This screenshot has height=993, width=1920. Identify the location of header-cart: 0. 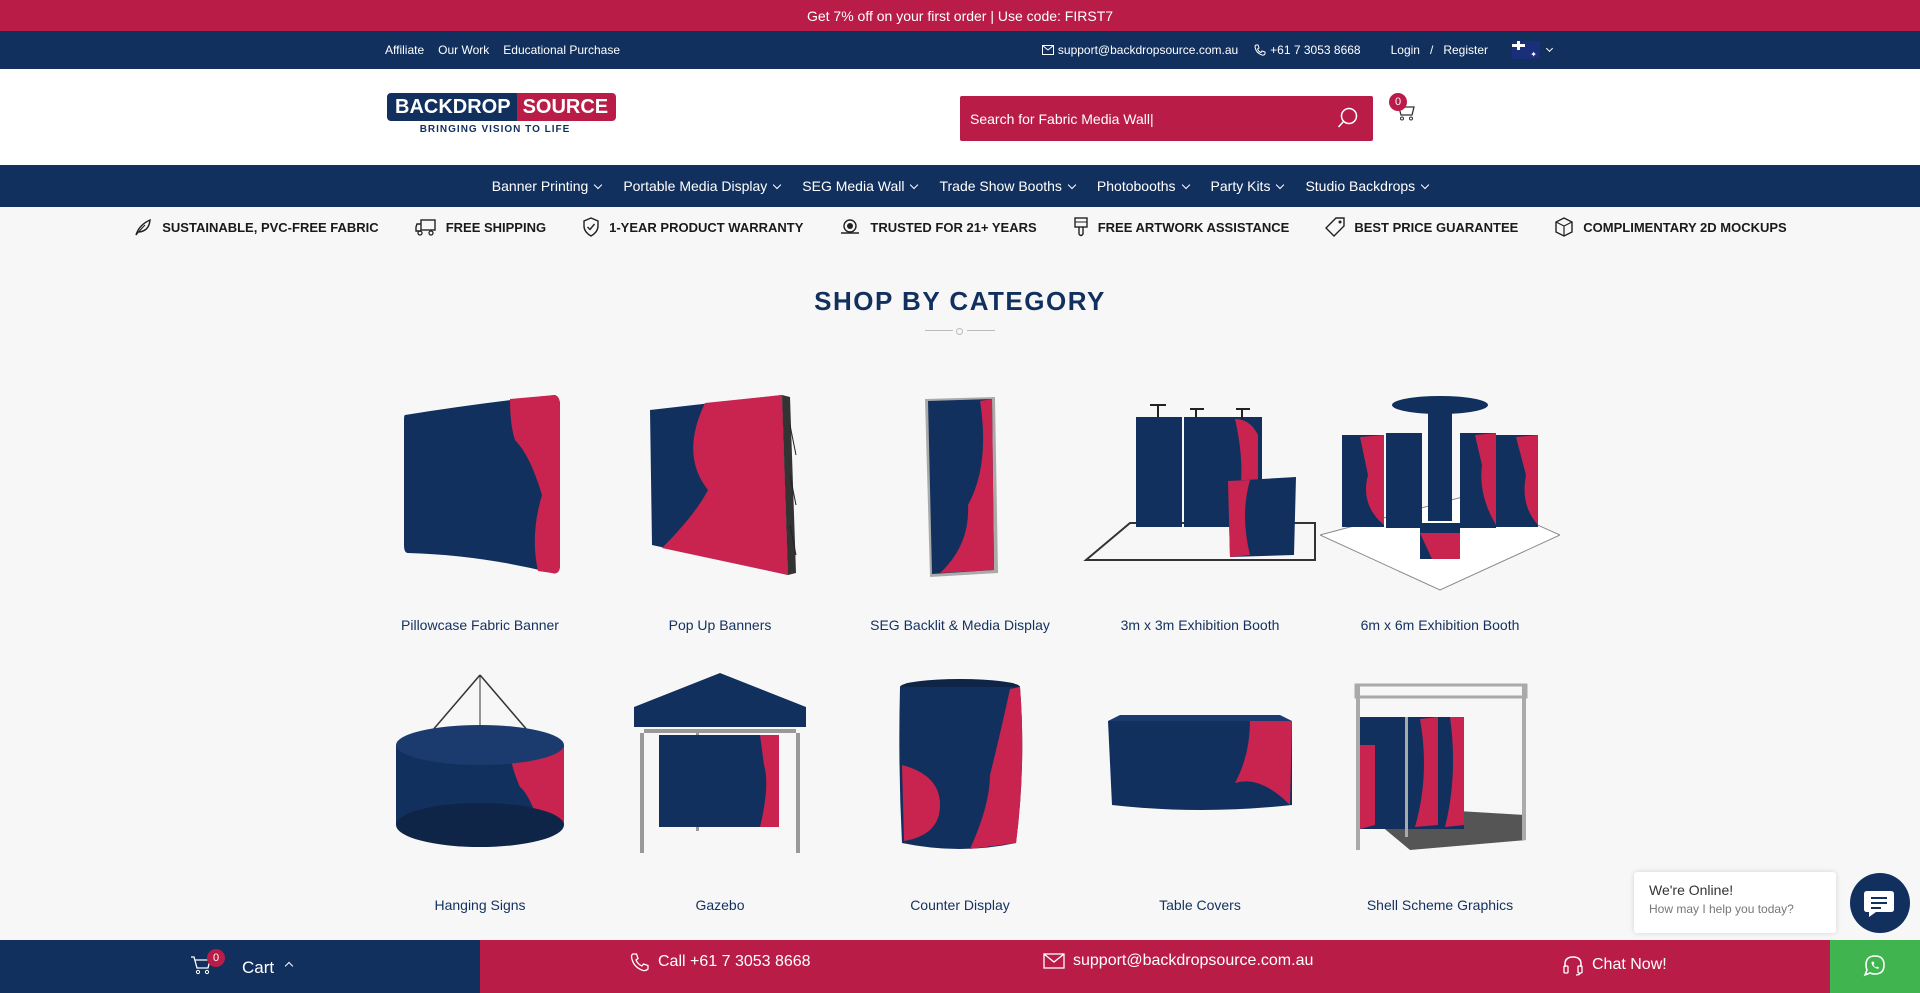
(1404, 108).